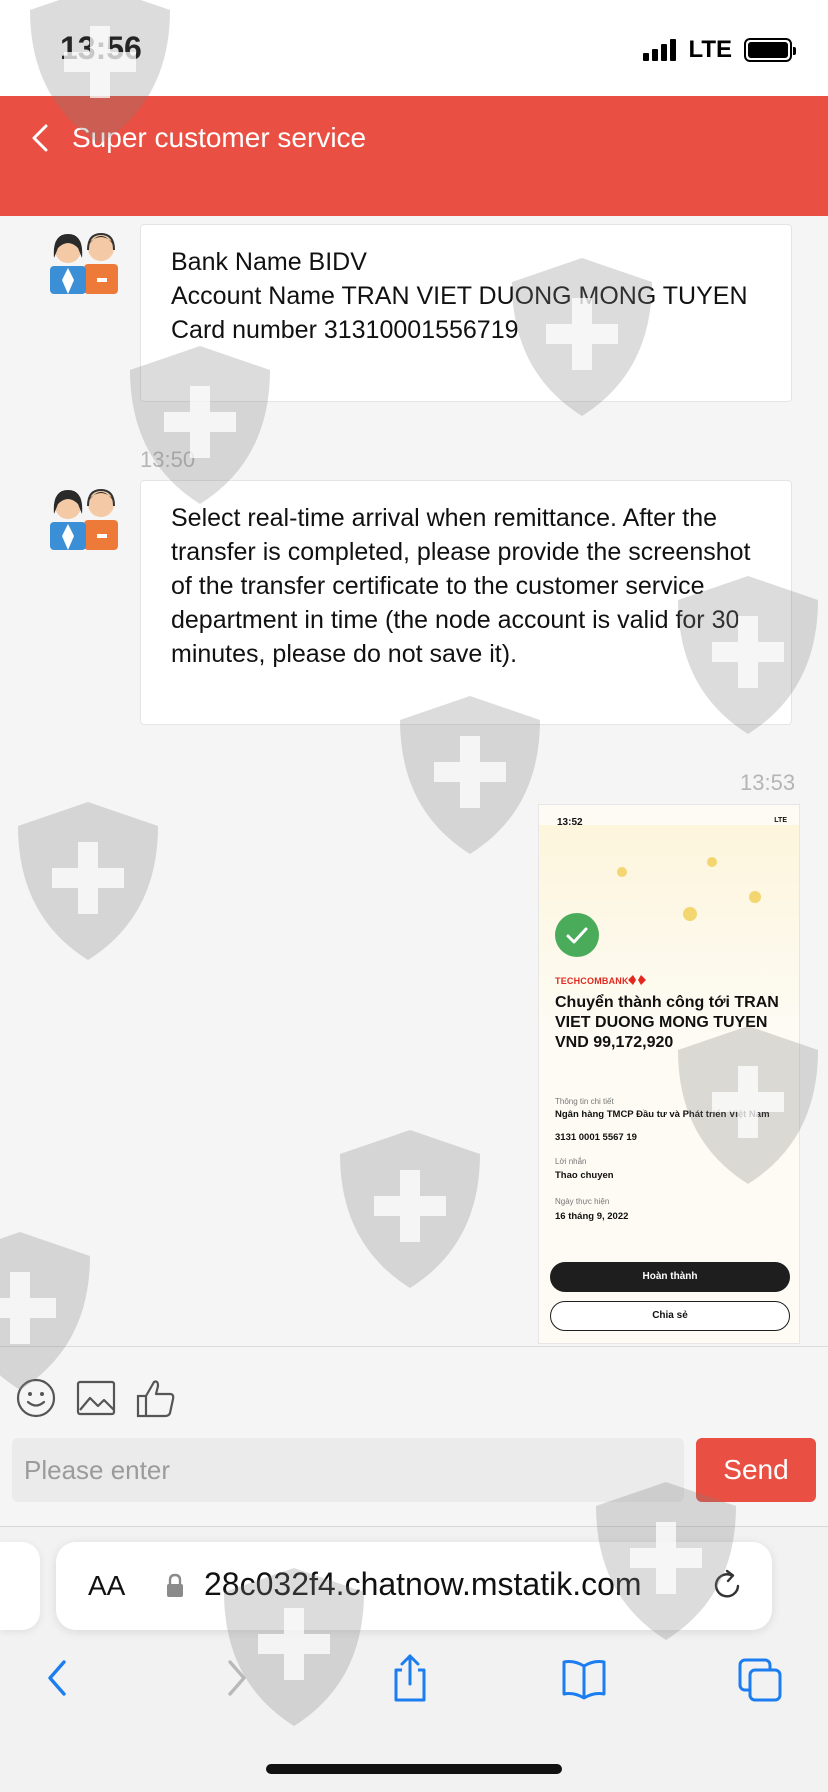  What do you see at coordinates (571, 1161) in the screenshot?
I see `message-label: Lời nhắn` at bounding box center [571, 1161].